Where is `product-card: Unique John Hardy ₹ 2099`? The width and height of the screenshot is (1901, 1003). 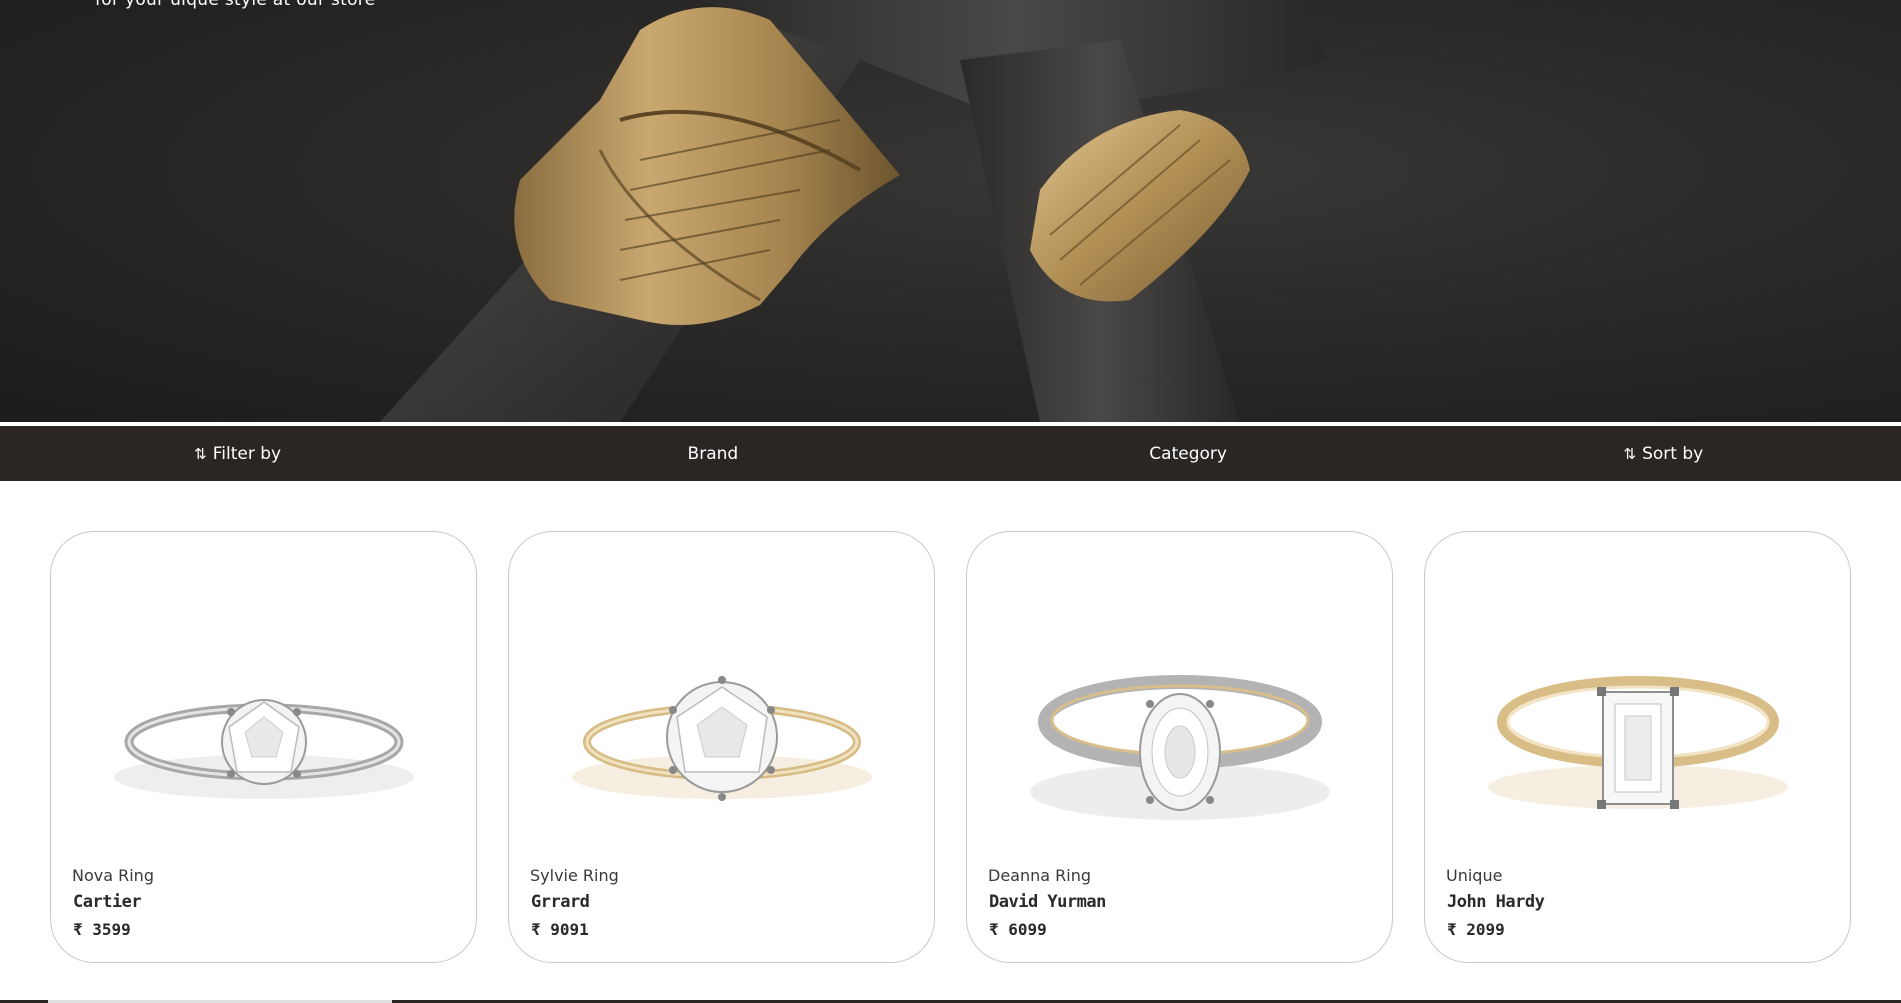 product-card: Unique John Hardy ₹ 2099 is located at coordinates (1637, 747).